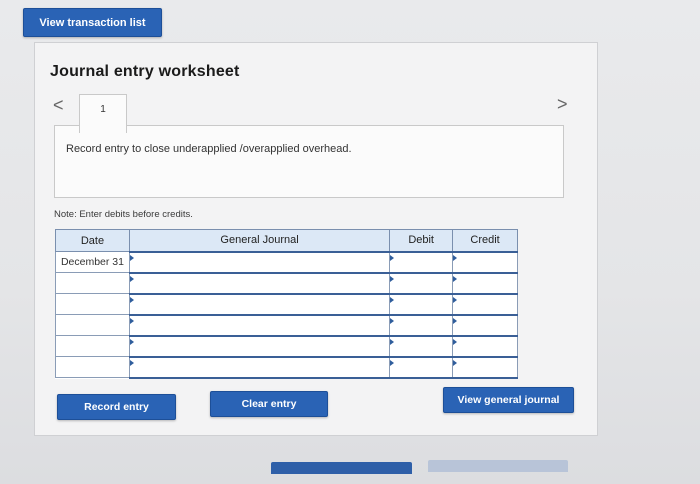 Image resolution: width=700 pixels, height=484 pixels. What do you see at coordinates (485, 240) in the screenshot?
I see `credit-column-header: Credit` at bounding box center [485, 240].